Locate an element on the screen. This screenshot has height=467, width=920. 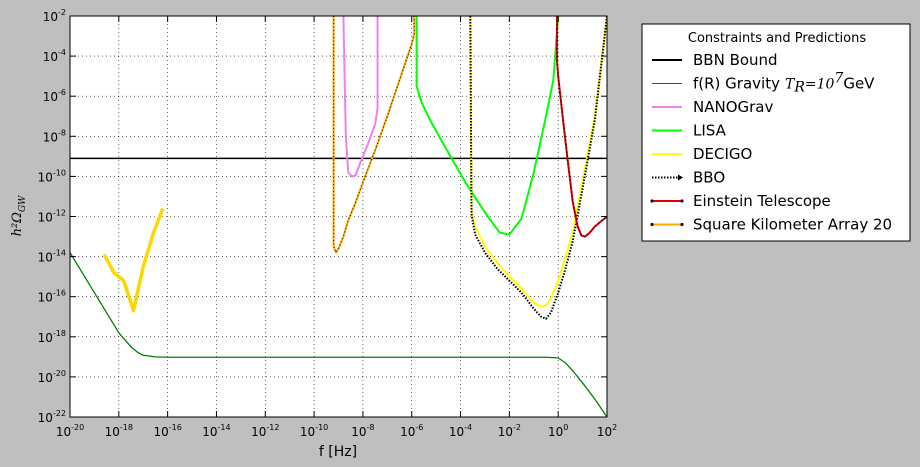
x-tick-label: 100 is located at coordinates (558, 431).